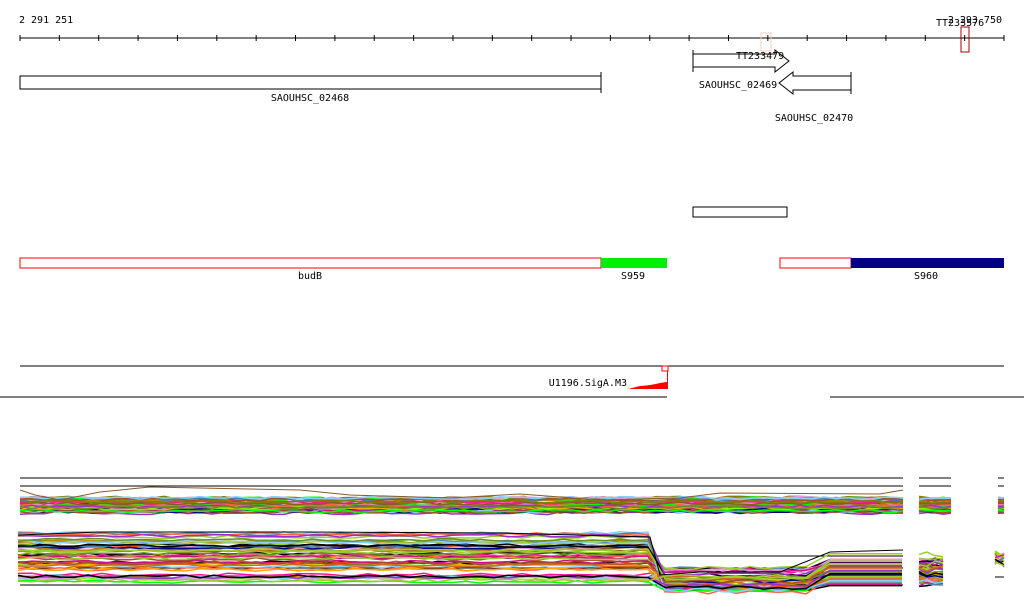 The height and width of the screenshot is (611, 1024). What do you see at coordinates (891, 269) in the screenshot?
I see `operon-s960: S960` at bounding box center [891, 269].